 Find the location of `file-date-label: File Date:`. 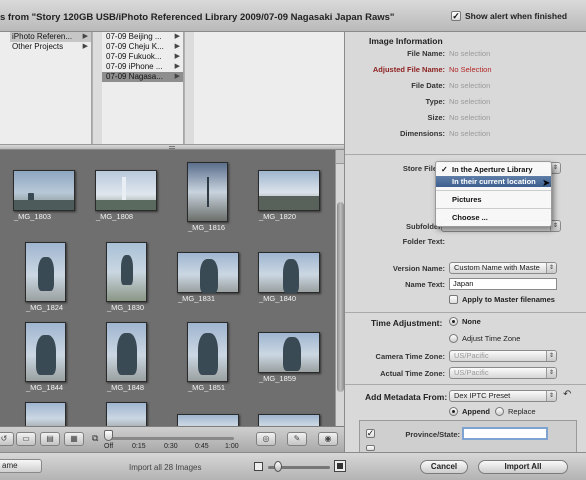

file-date-label: File Date: is located at coordinates (428, 85).